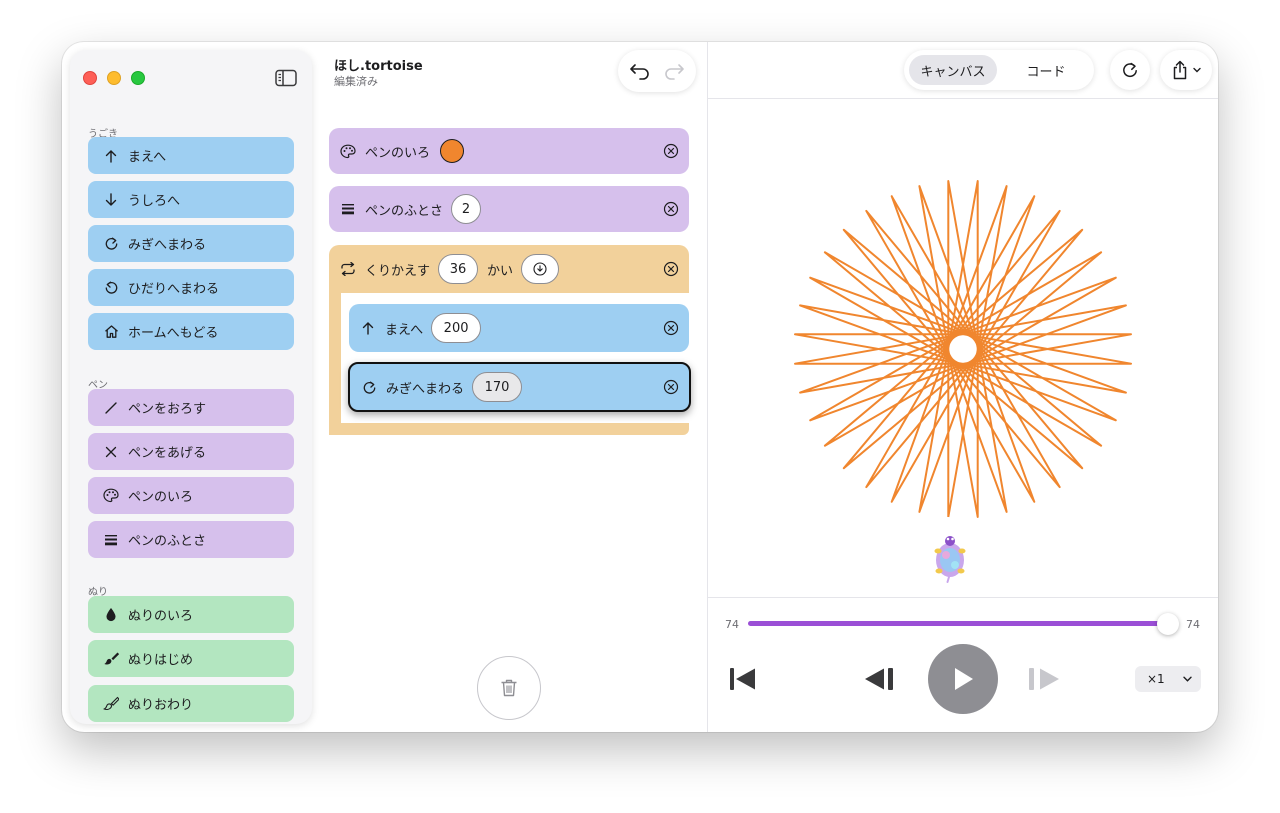  Describe the element at coordinates (167, 409) in the screenshot. I see `command-label: ペンをおろす` at that location.